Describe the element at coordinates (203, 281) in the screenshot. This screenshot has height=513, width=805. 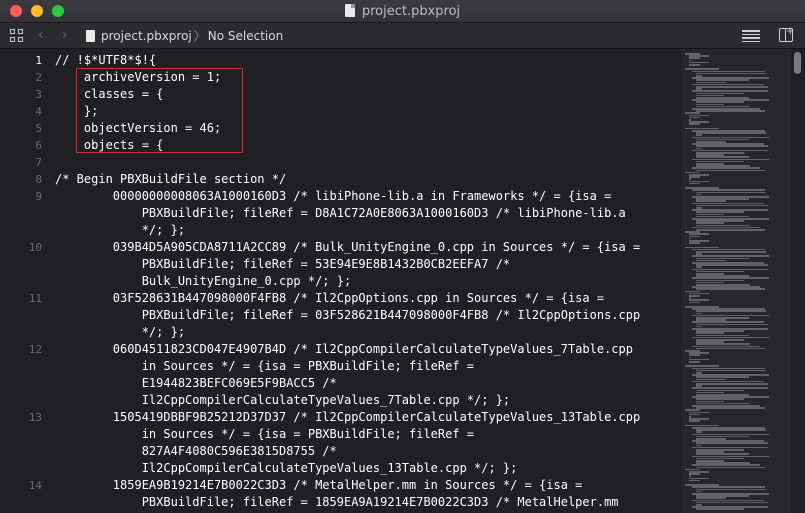
I see `code-line: Bulk_UnityEngine_0.cpp */; };` at that location.